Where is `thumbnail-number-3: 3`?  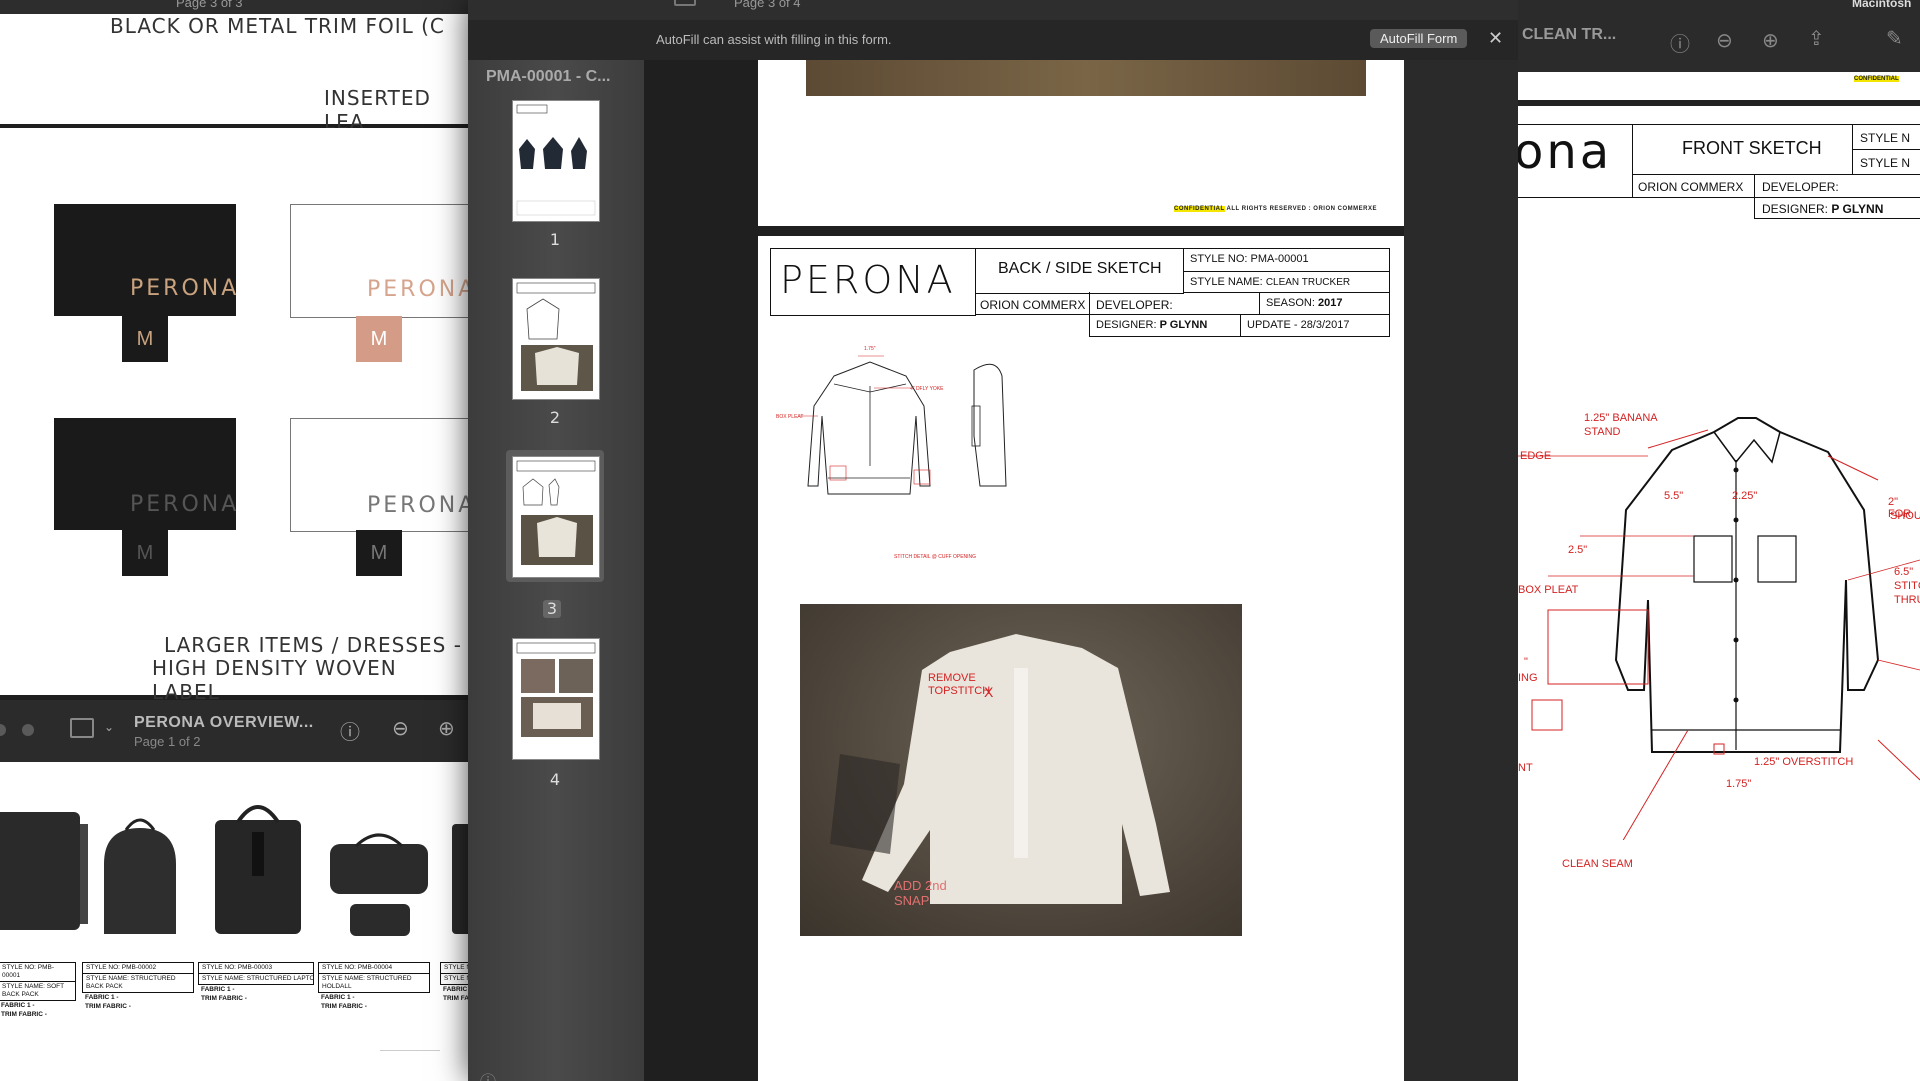 thumbnail-number-3: 3 is located at coordinates (552, 608).